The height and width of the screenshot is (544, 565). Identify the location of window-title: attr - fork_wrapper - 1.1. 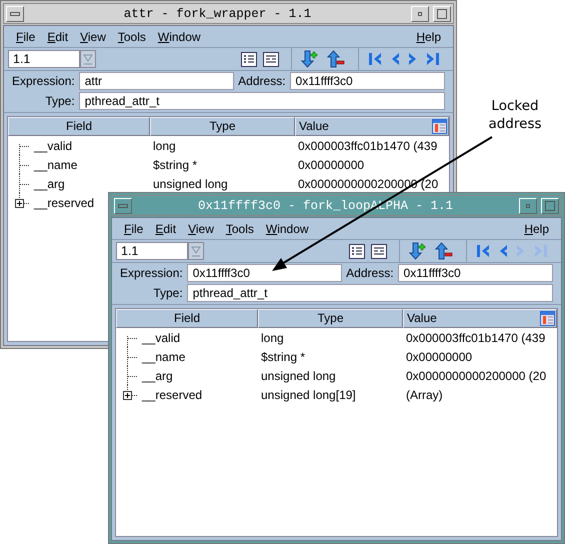
(217, 13).